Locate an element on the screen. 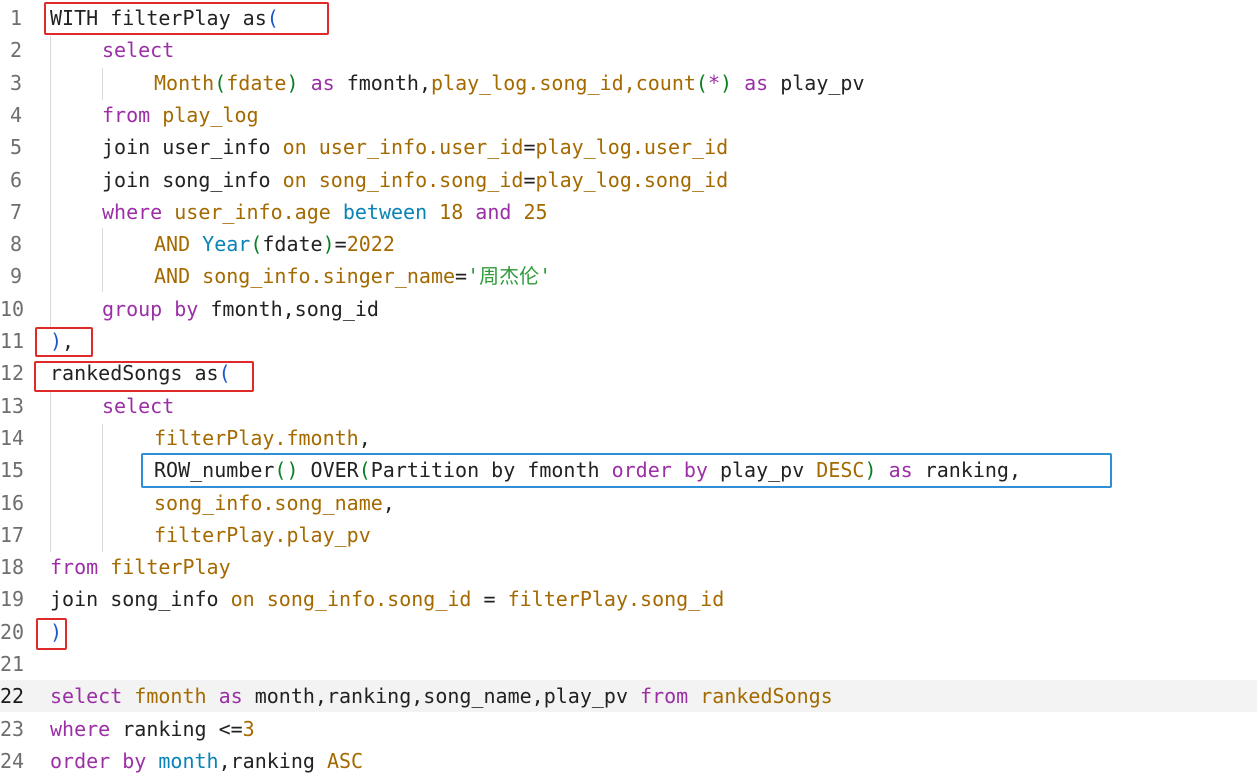 The height and width of the screenshot is (784, 1257). code-line: 10 group by fmonth,song_id is located at coordinates (628, 309).